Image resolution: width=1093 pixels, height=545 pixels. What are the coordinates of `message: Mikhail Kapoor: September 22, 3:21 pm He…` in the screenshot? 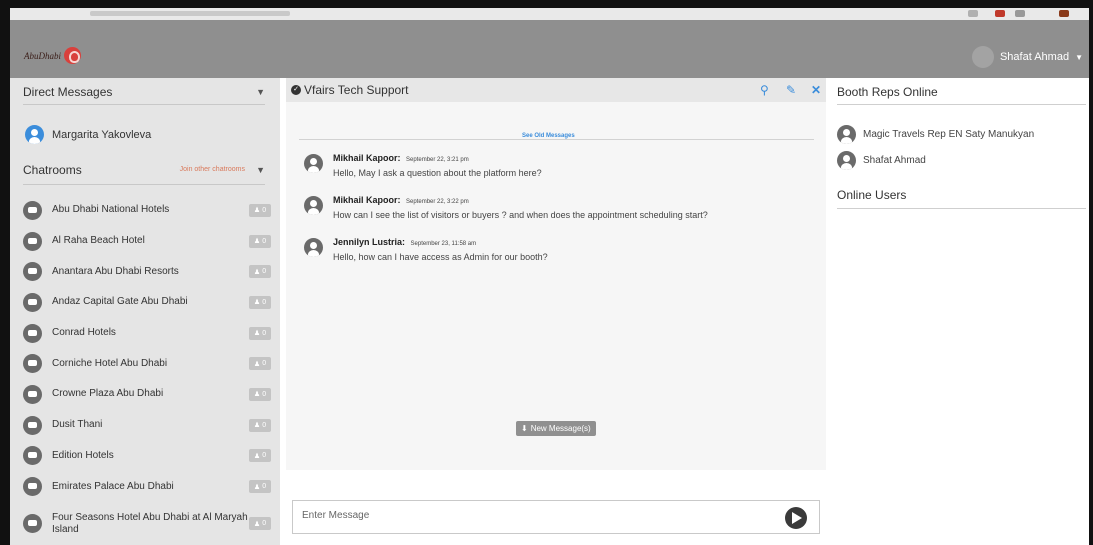 It's located at (423, 165).